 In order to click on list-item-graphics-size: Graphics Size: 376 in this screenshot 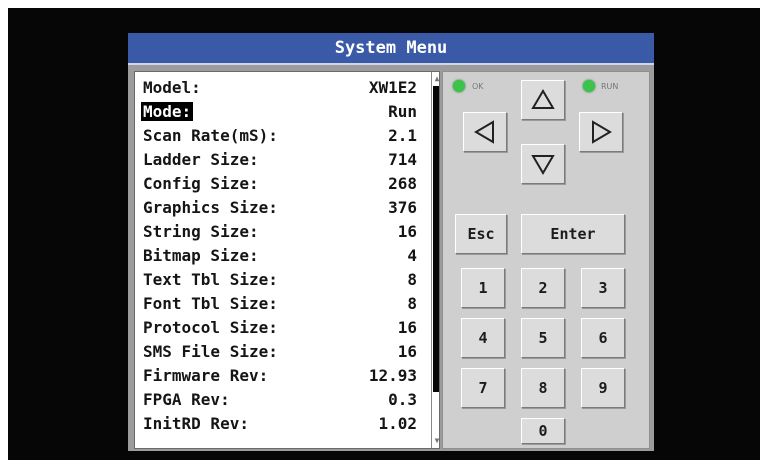, I will do `click(280, 208)`.